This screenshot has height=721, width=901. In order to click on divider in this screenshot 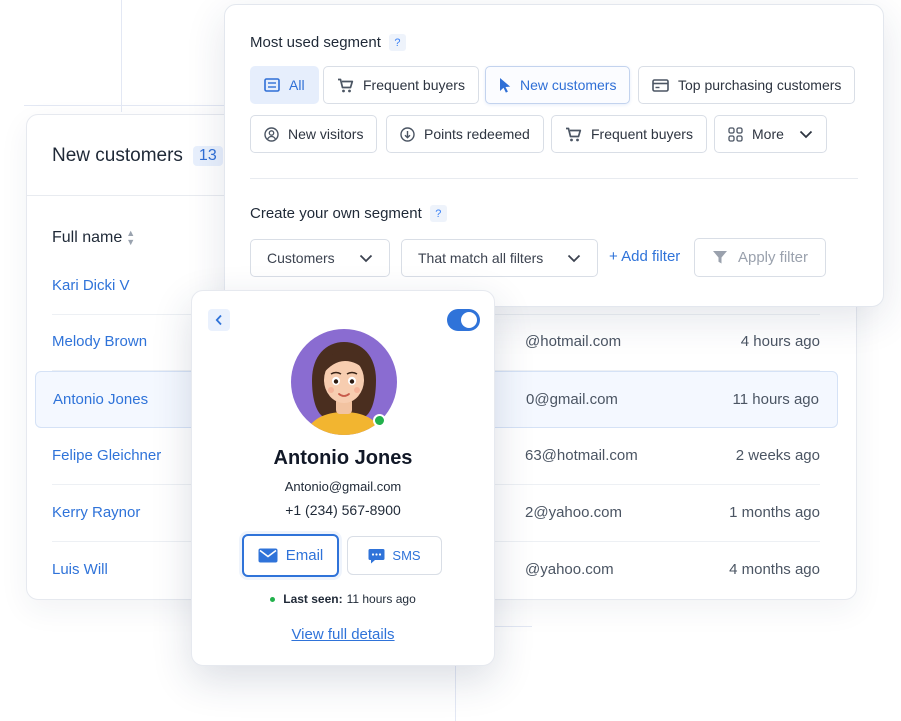, I will do `click(554, 178)`.